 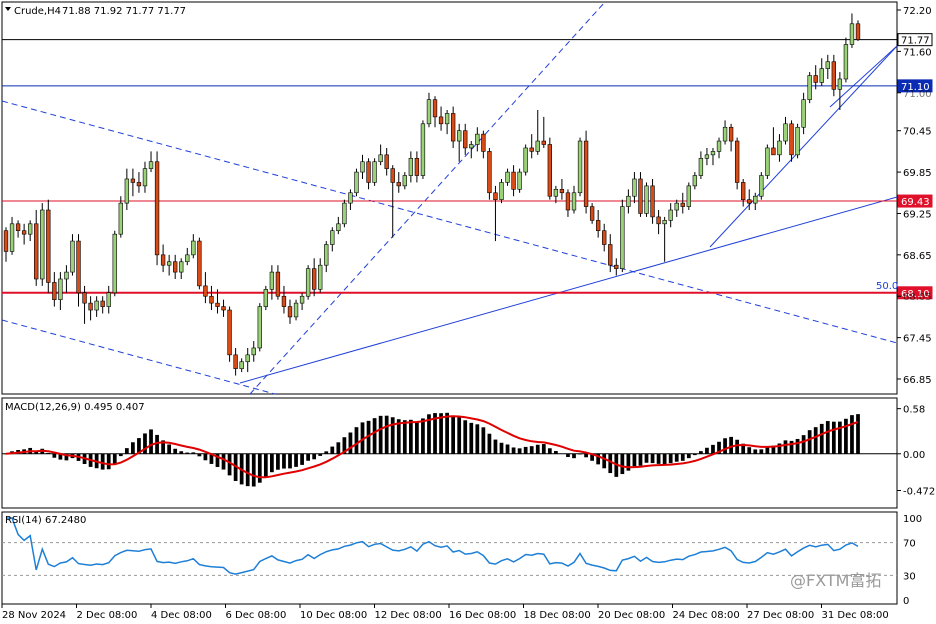 What do you see at coordinates (706, 615) in the screenshot?
I see `time-tick-label: 24 Dec 08:00` at bounding box center [706, 615].